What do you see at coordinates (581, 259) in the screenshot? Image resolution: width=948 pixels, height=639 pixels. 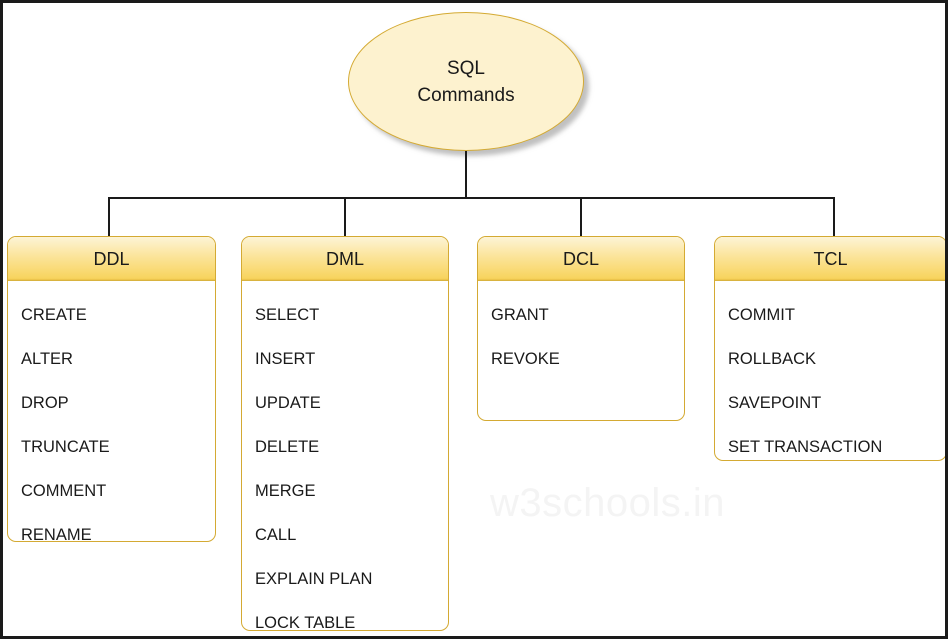 I see `category-header-dcl: DCL` at bounding box center [581, 259].